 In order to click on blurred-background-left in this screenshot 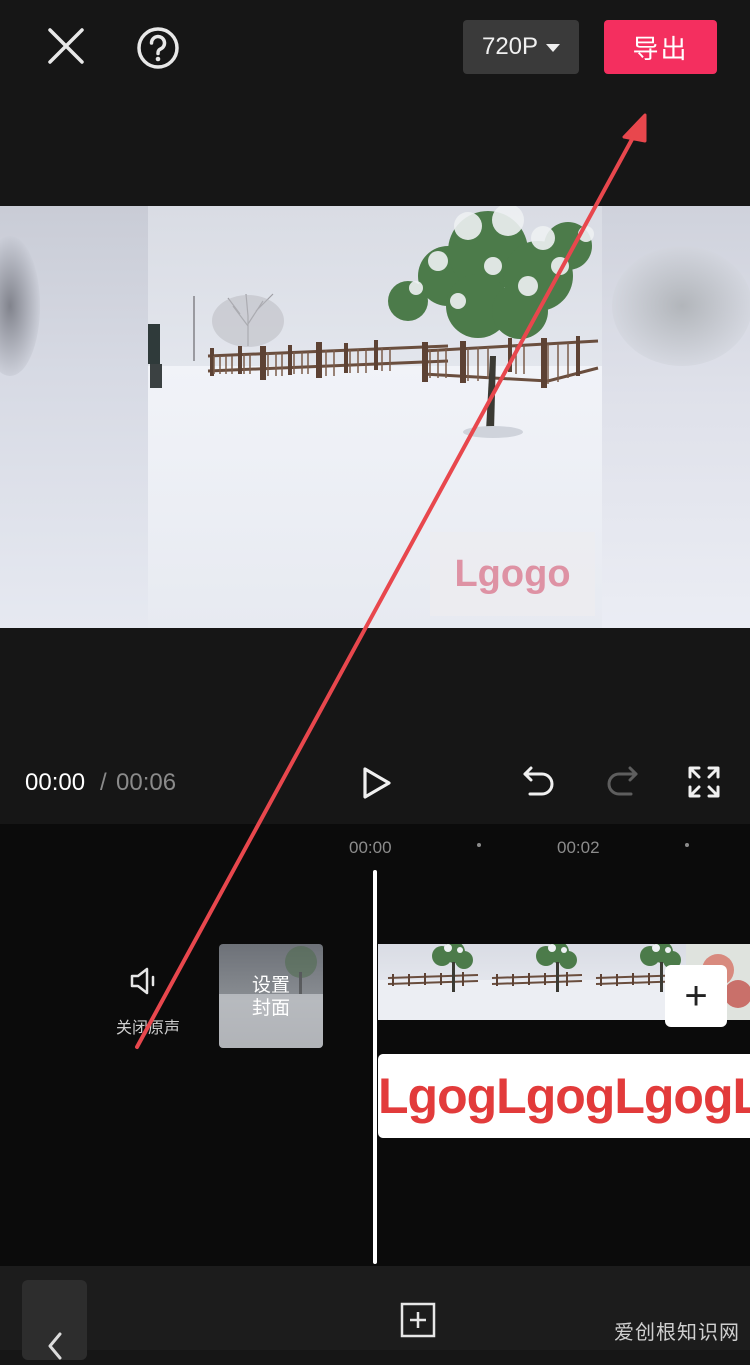, I will do `click(74, 417)`.